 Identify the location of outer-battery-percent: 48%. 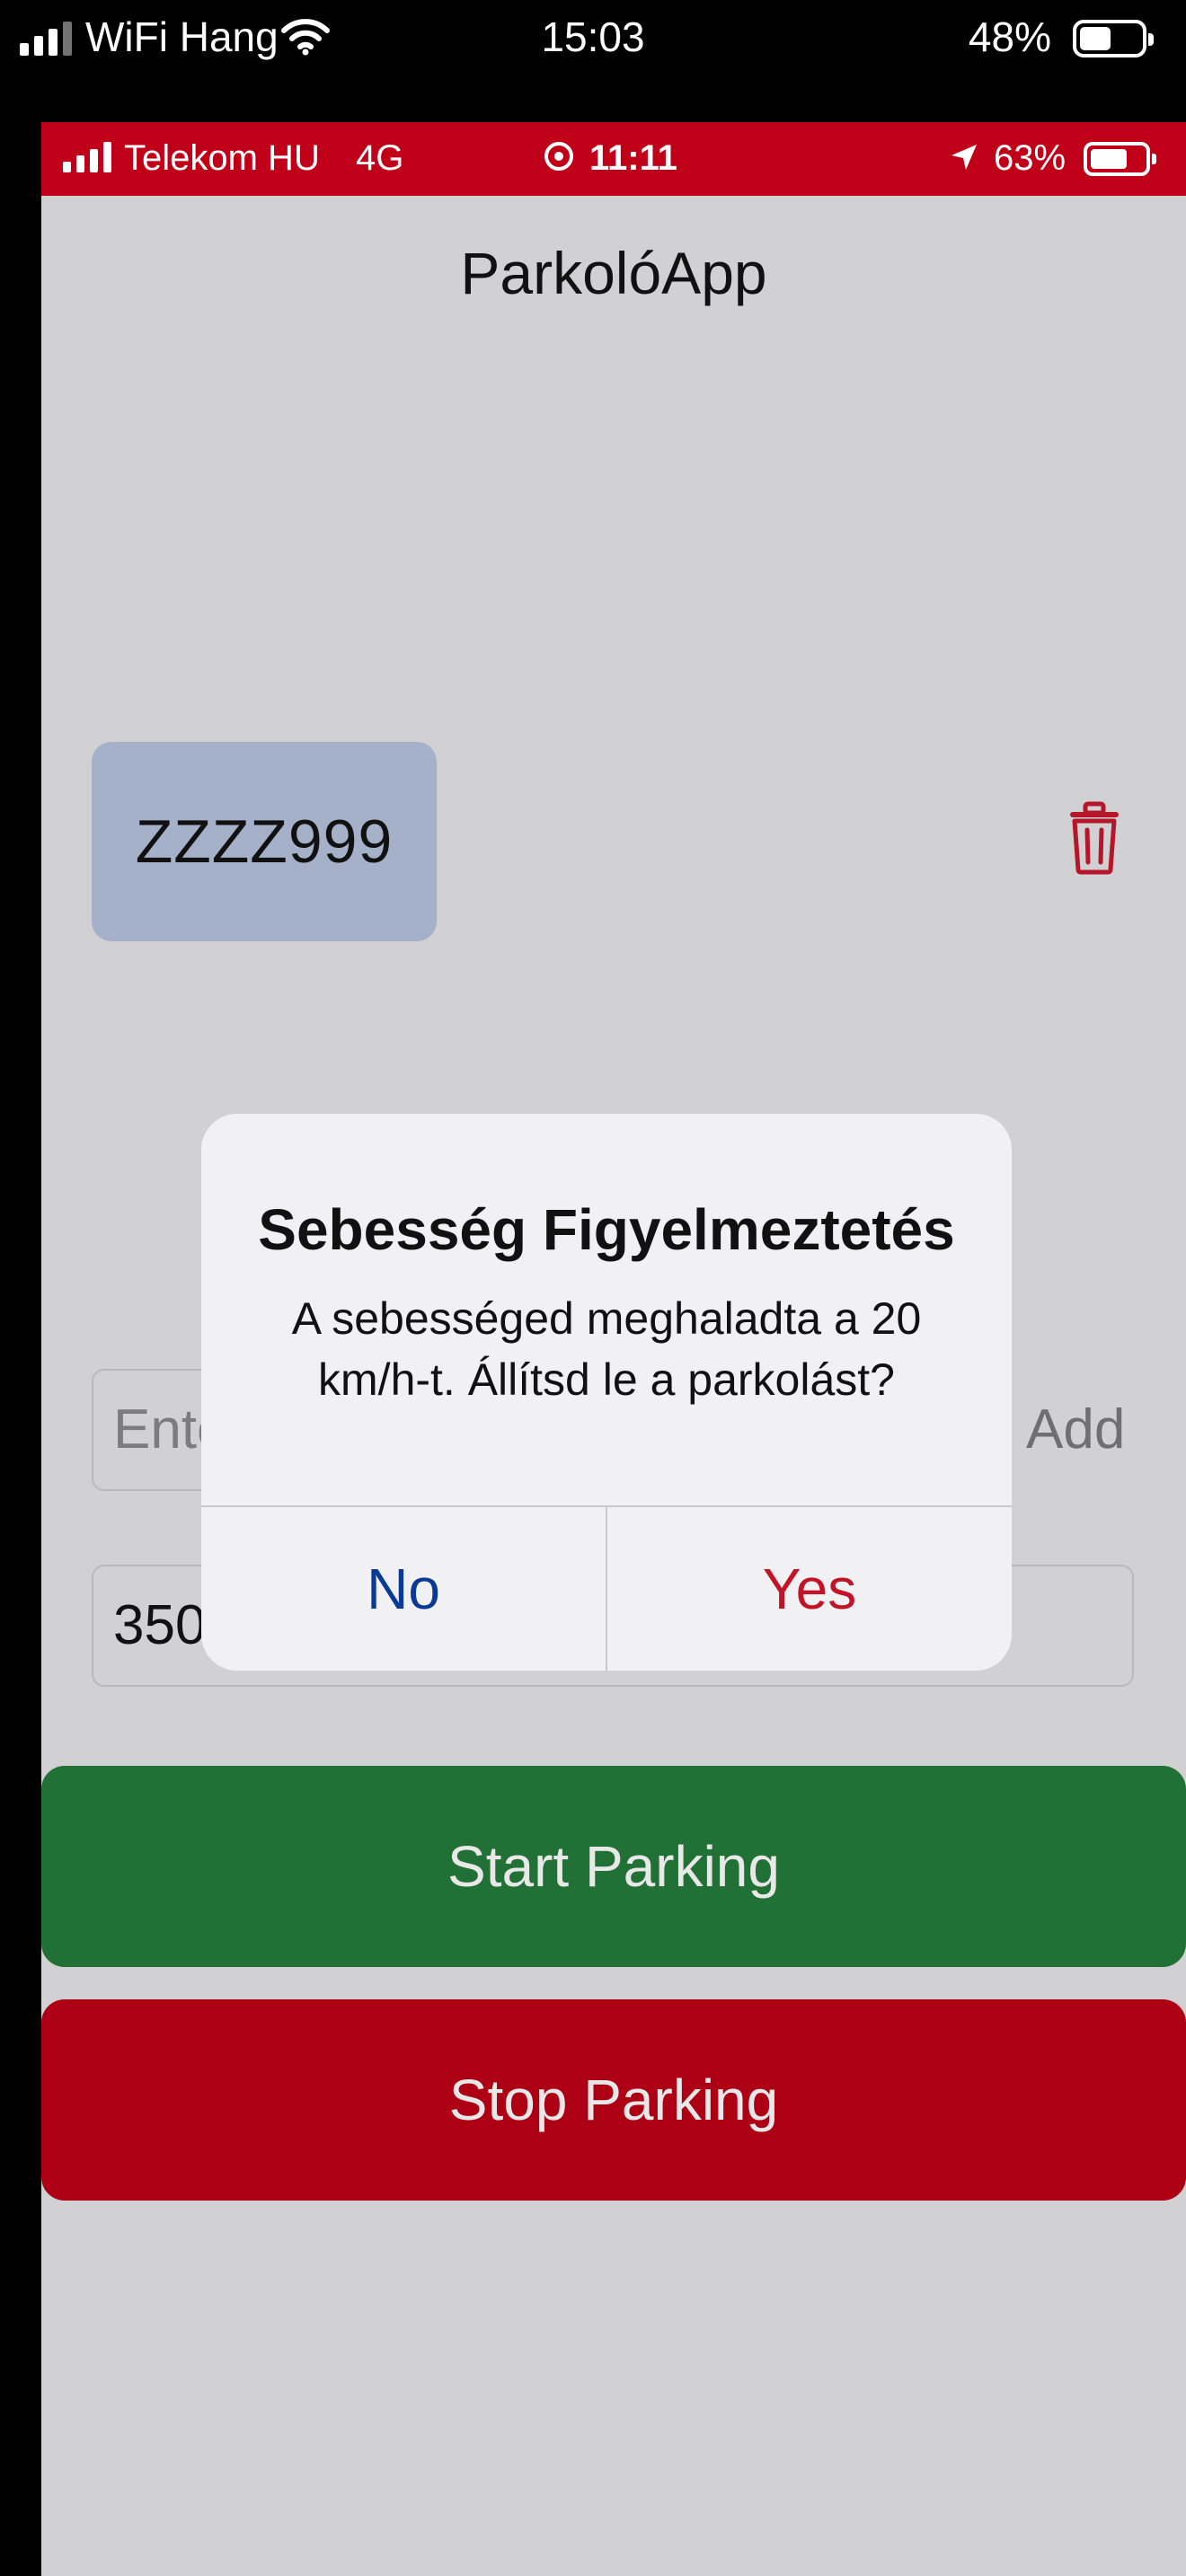
(1009, 36).